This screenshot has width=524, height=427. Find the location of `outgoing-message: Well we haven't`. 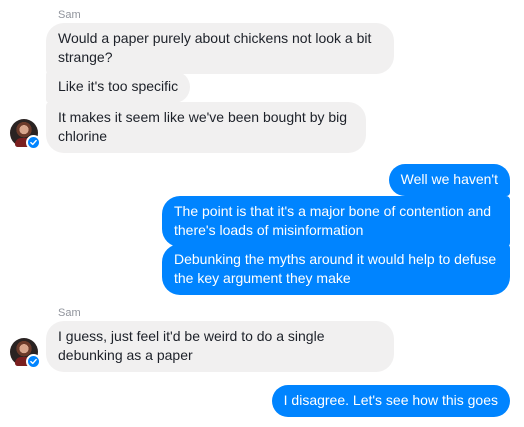

outgoing-message: Well we haven't is located at coordinates (449, 180).